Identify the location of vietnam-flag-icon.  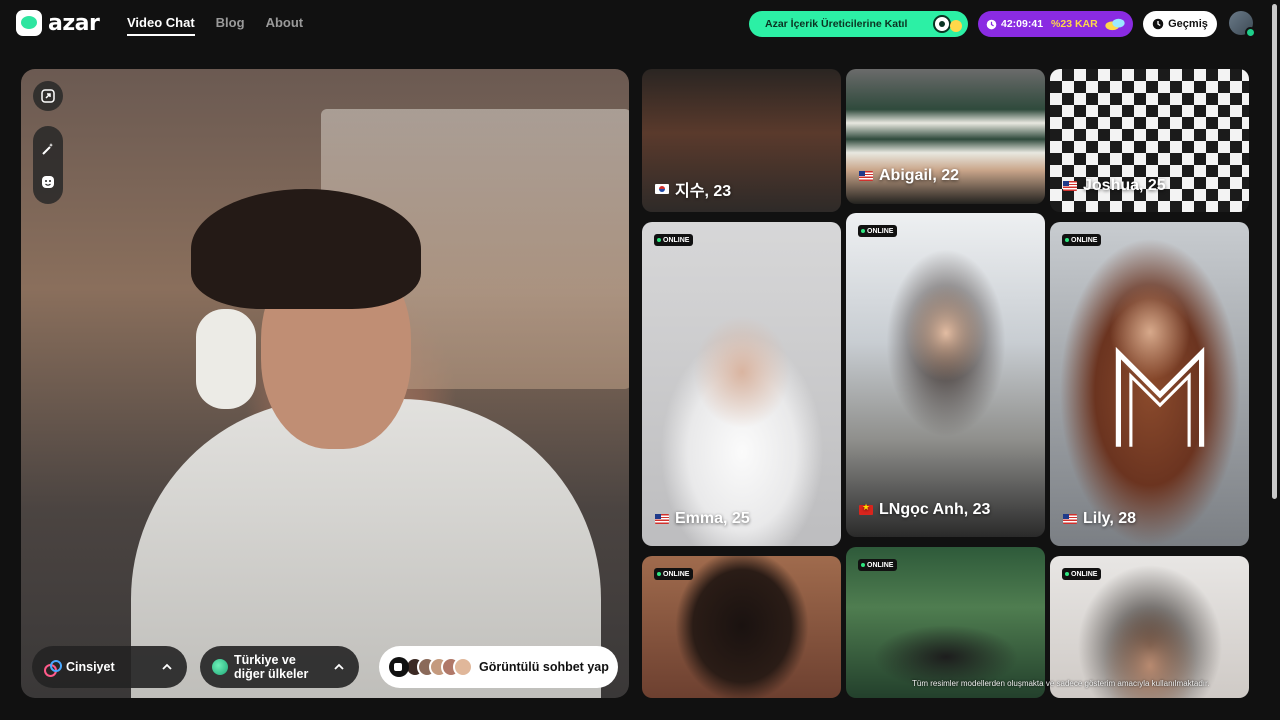
(866, 508).